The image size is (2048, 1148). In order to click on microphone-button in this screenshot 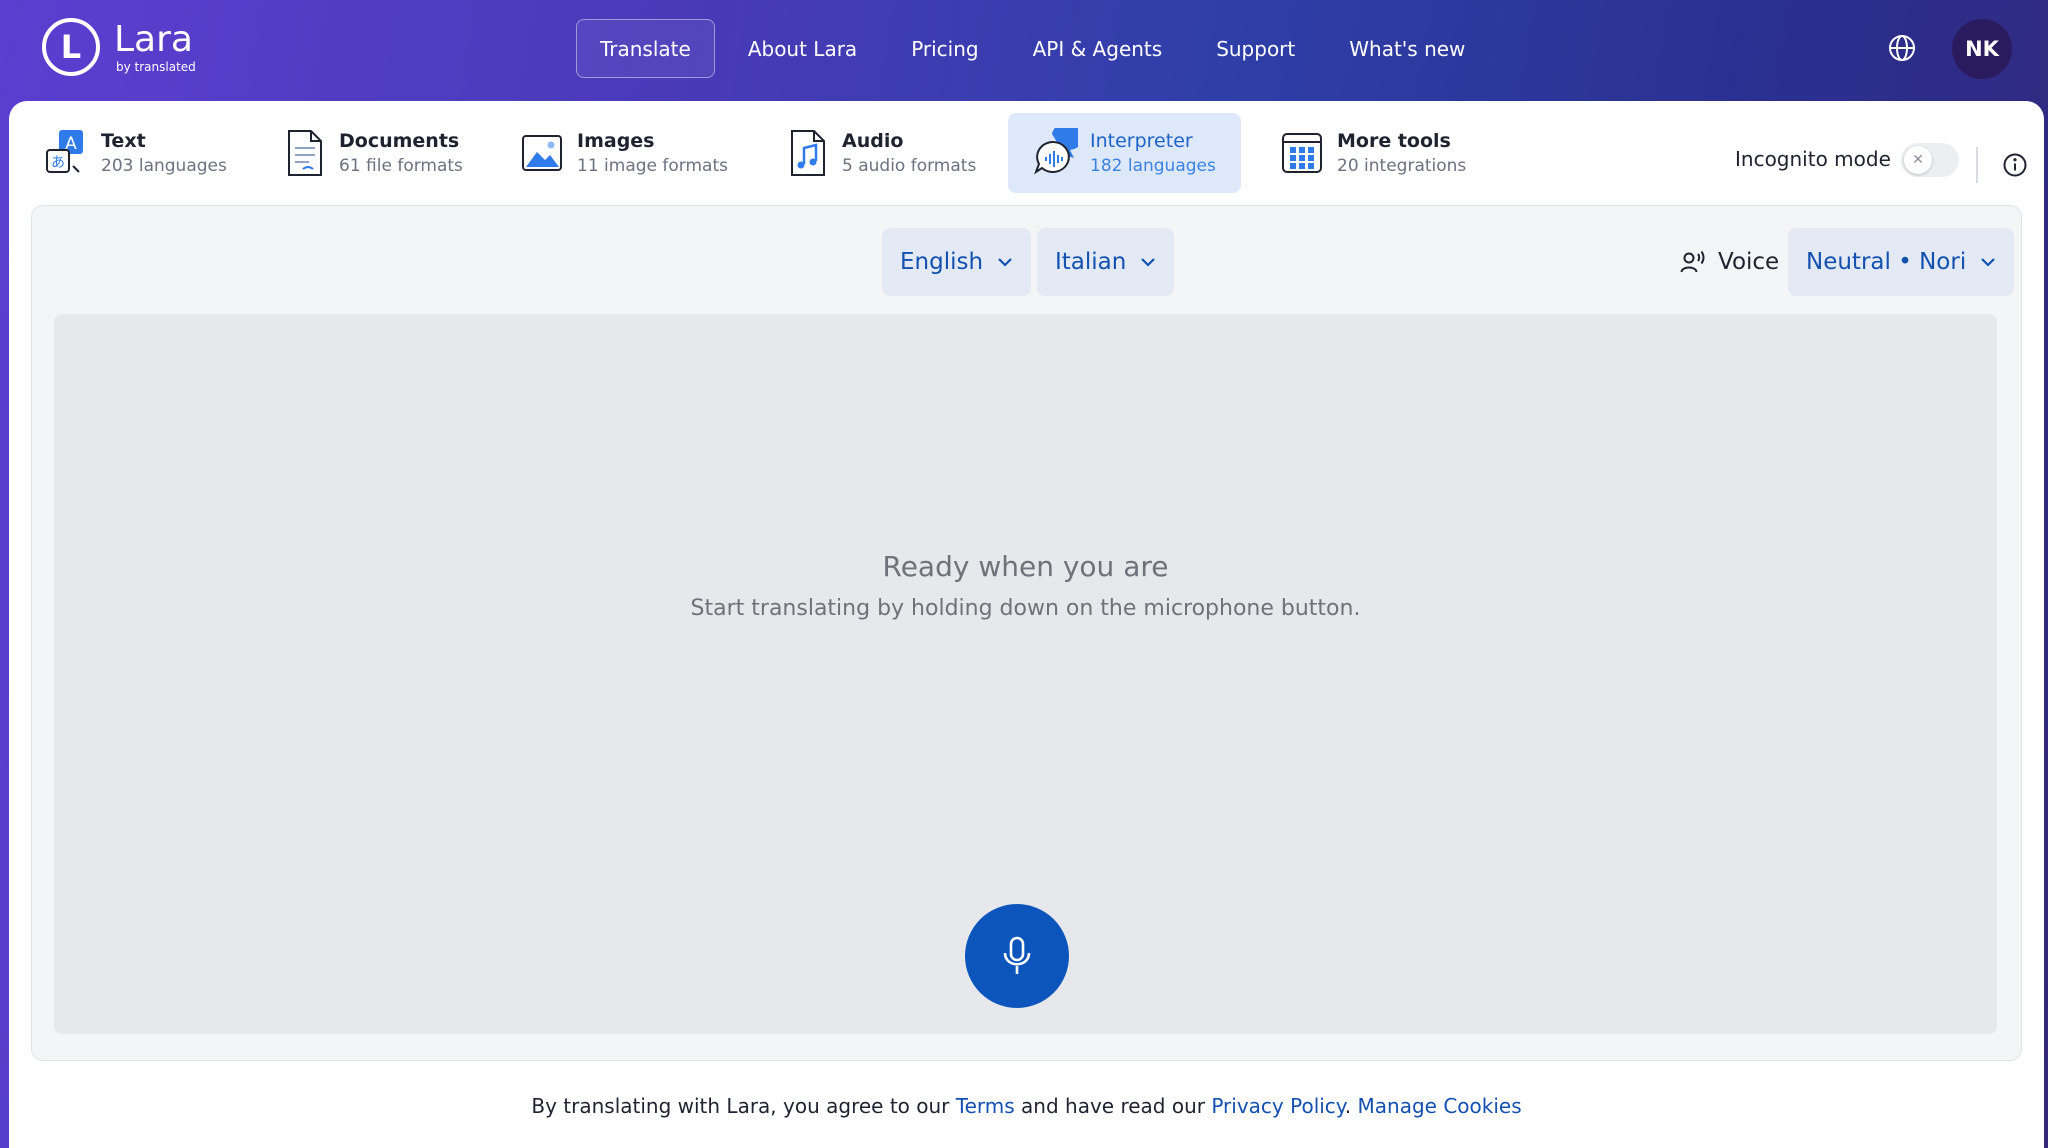, I will do `click(1017, 956)`.